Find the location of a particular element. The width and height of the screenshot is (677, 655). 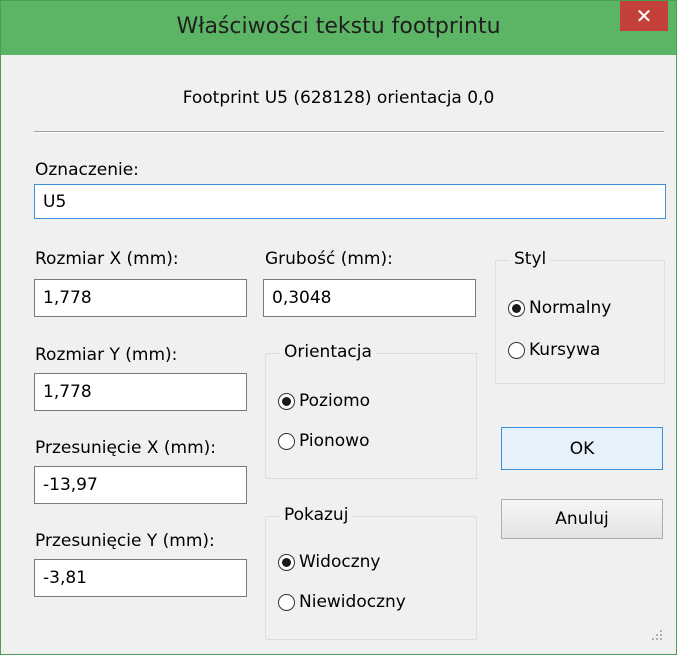

style-italic-radio: Kursywa is located at coordinates (554, 350).